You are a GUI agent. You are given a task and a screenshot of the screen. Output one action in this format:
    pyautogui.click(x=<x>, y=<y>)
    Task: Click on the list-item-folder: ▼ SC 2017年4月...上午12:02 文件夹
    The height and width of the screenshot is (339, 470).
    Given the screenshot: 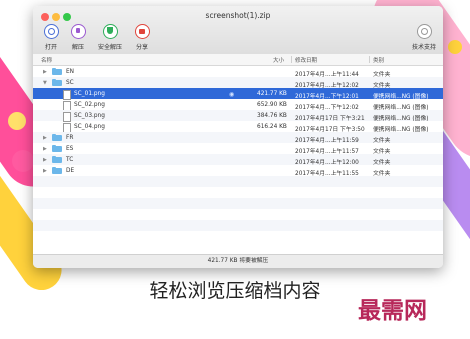 What is the action you would take?
    pyautogui.click(x=238, y=83)
    